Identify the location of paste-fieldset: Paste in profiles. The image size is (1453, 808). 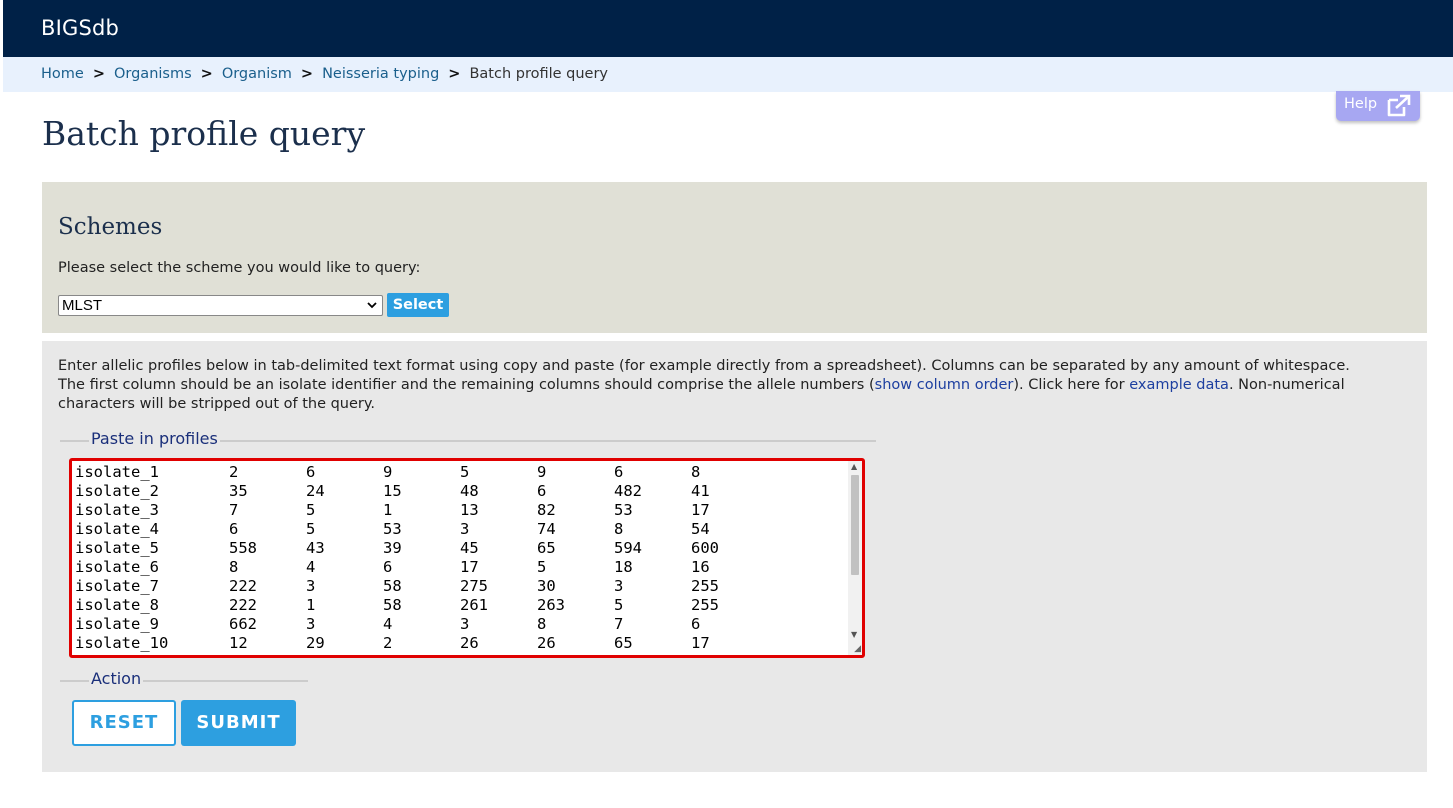
(469, 439).